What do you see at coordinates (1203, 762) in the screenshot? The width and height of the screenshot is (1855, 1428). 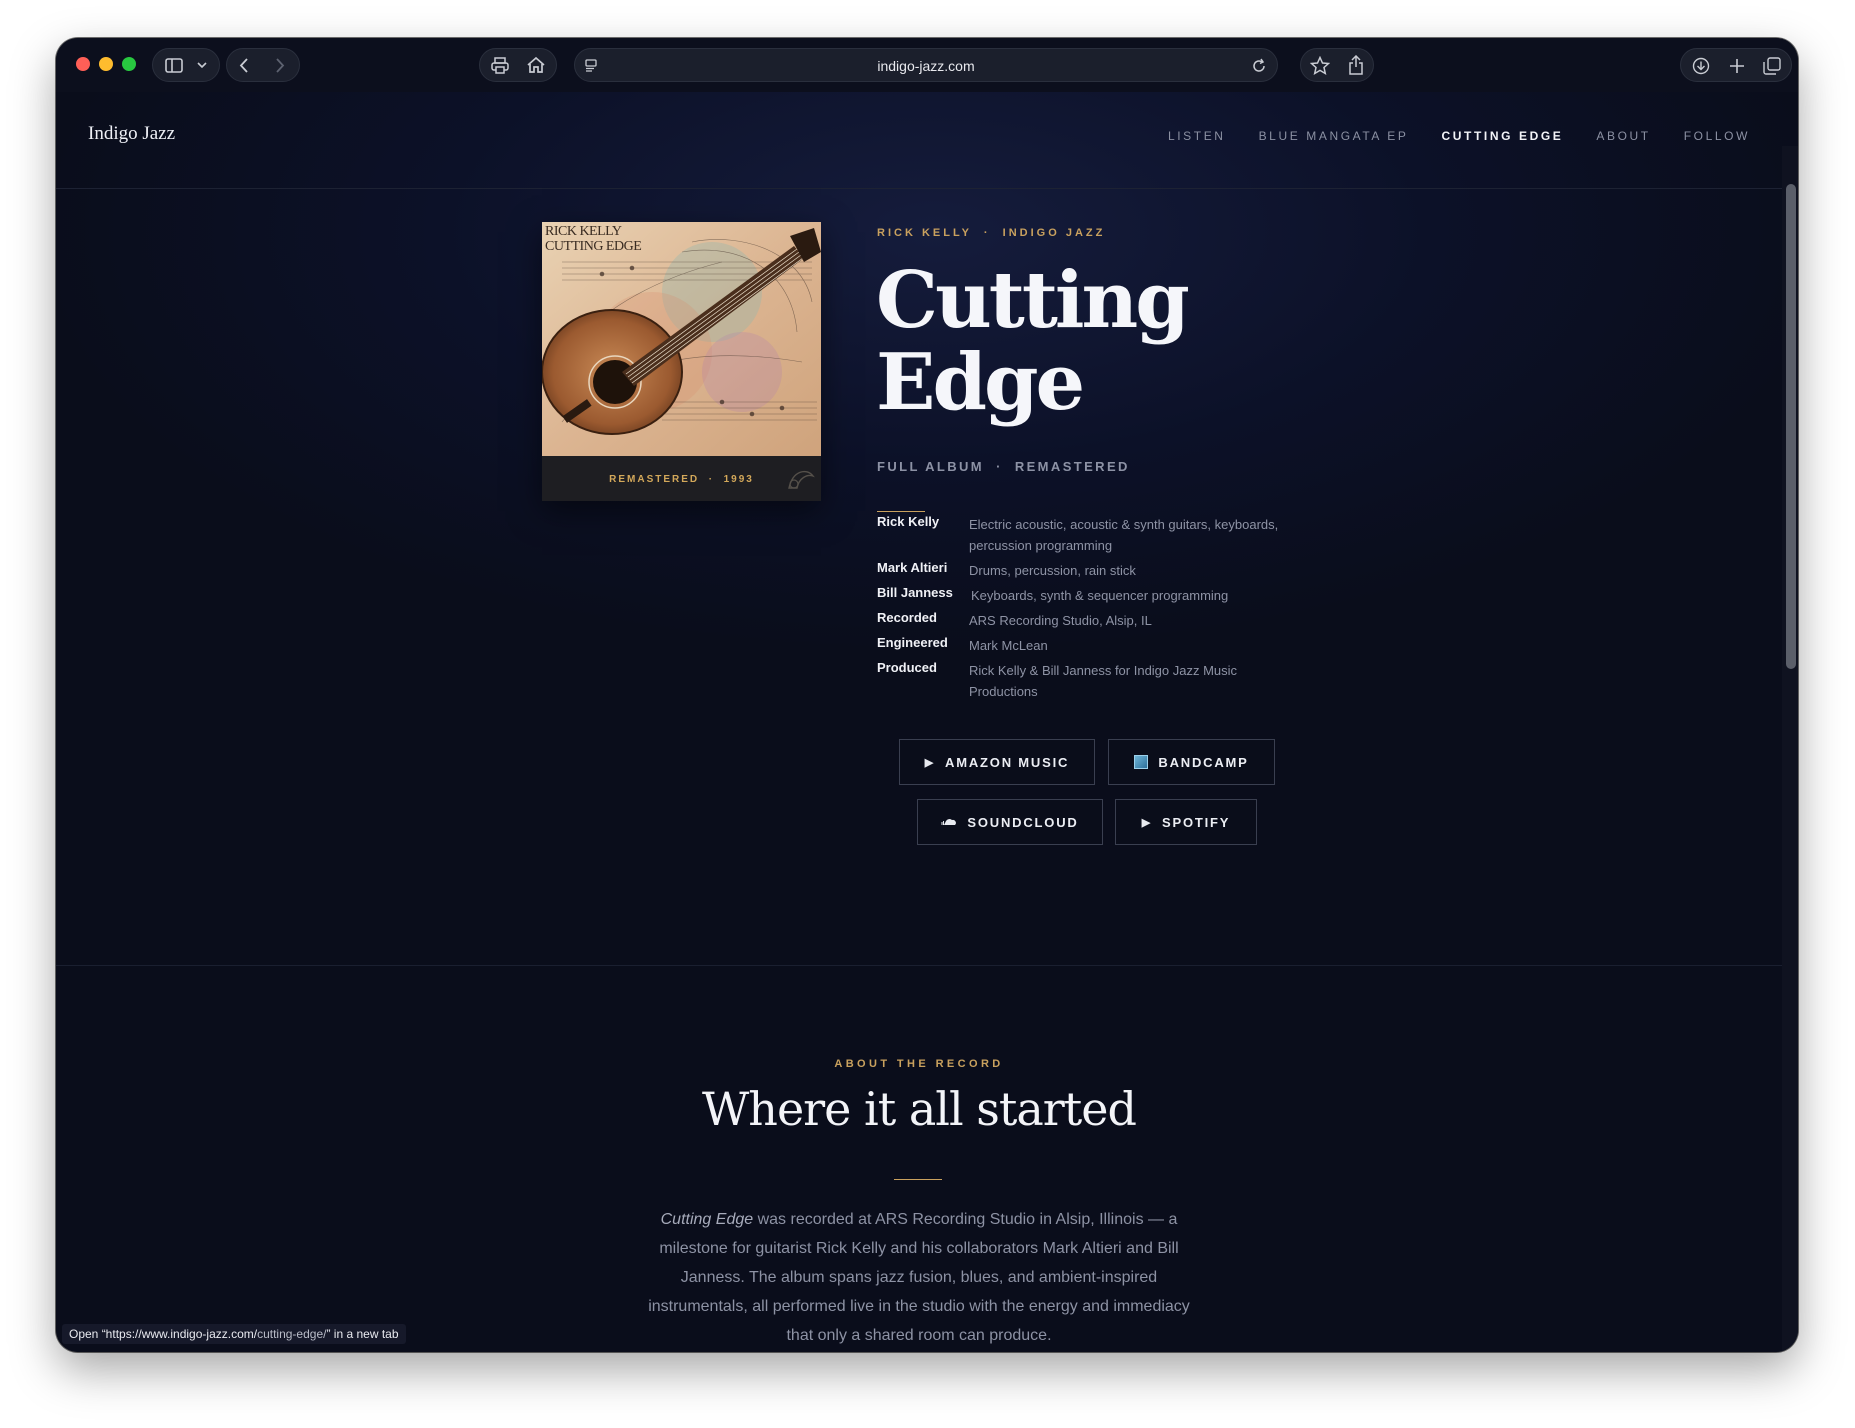 I see `bandcamp-label: BANDCAMP` at bounding box center [1203, 762].